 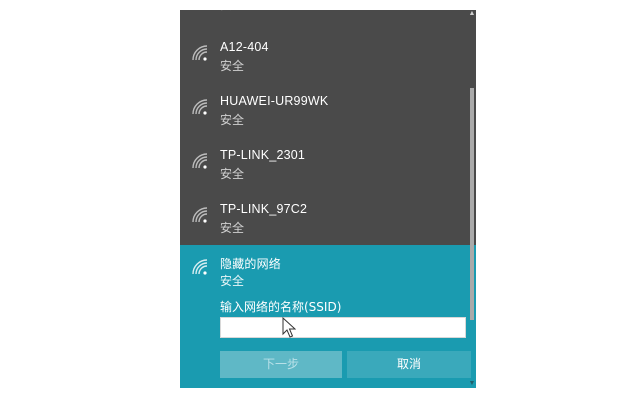 What do you see at coordinates (281, 307) in the screenshot?
I see `ssid-field-label: 输入网络的名称(SSID)` at bounding box center [281, 307].